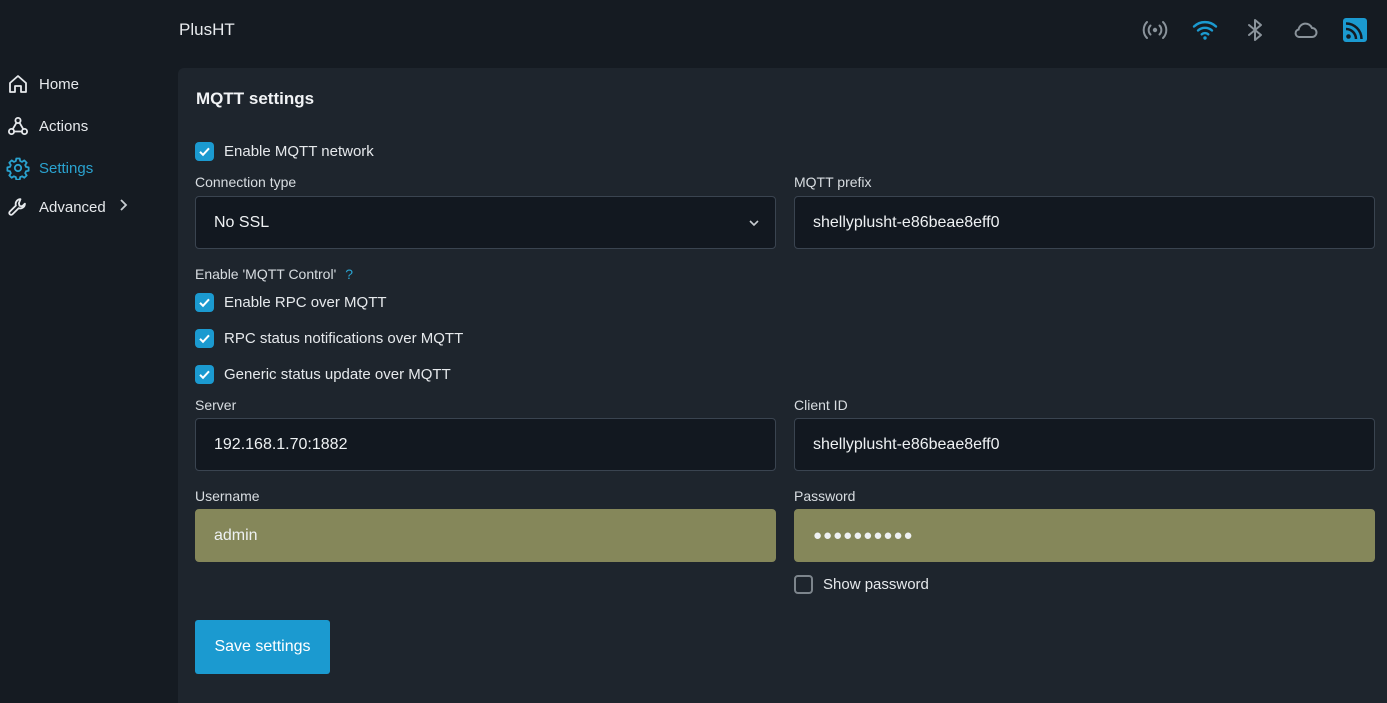 Image resolution: width=1387 pixels, height=703 pixels. Describe the element at coordinates (123, 207) in the screenshot. I see `chevron-right-icon` at that location.